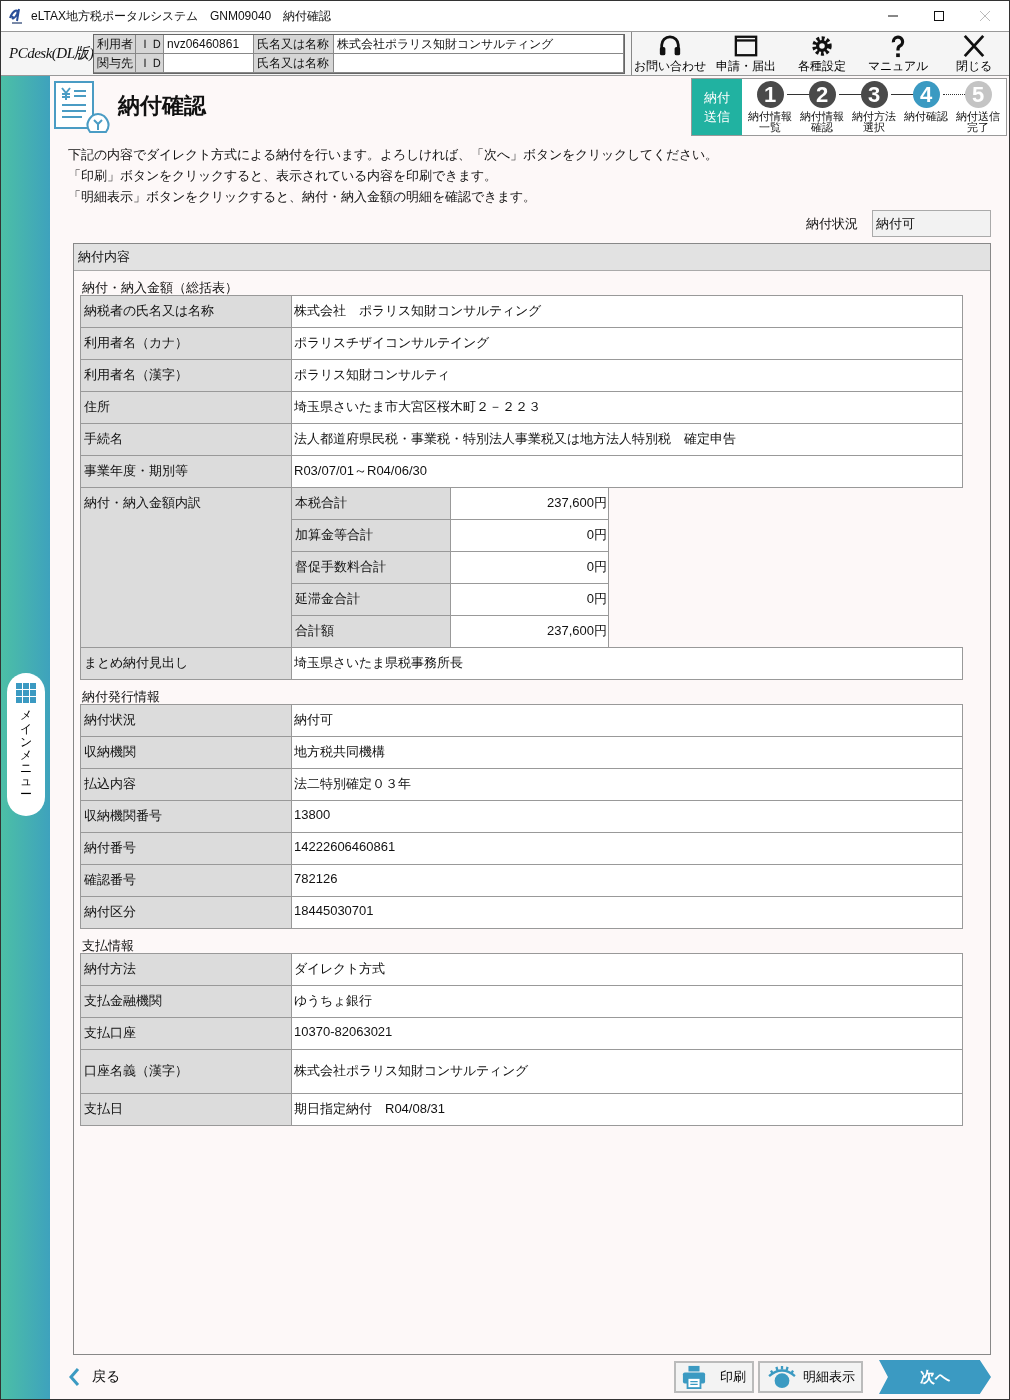 The height and width of the screenshot is (1400, 1010). Describe the element at coordinates (371, 567) in the screenshot. I see `table-label-cell: 督促手数料合計` at that location.